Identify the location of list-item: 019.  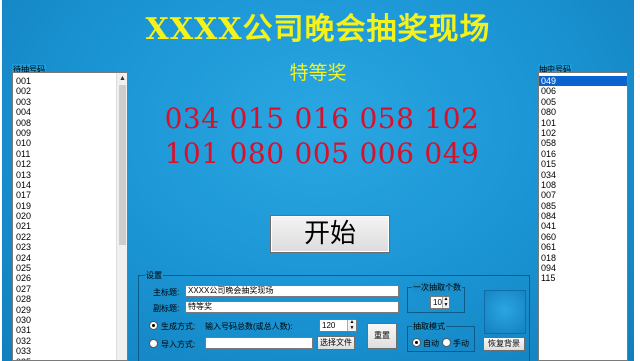
(23, 206).